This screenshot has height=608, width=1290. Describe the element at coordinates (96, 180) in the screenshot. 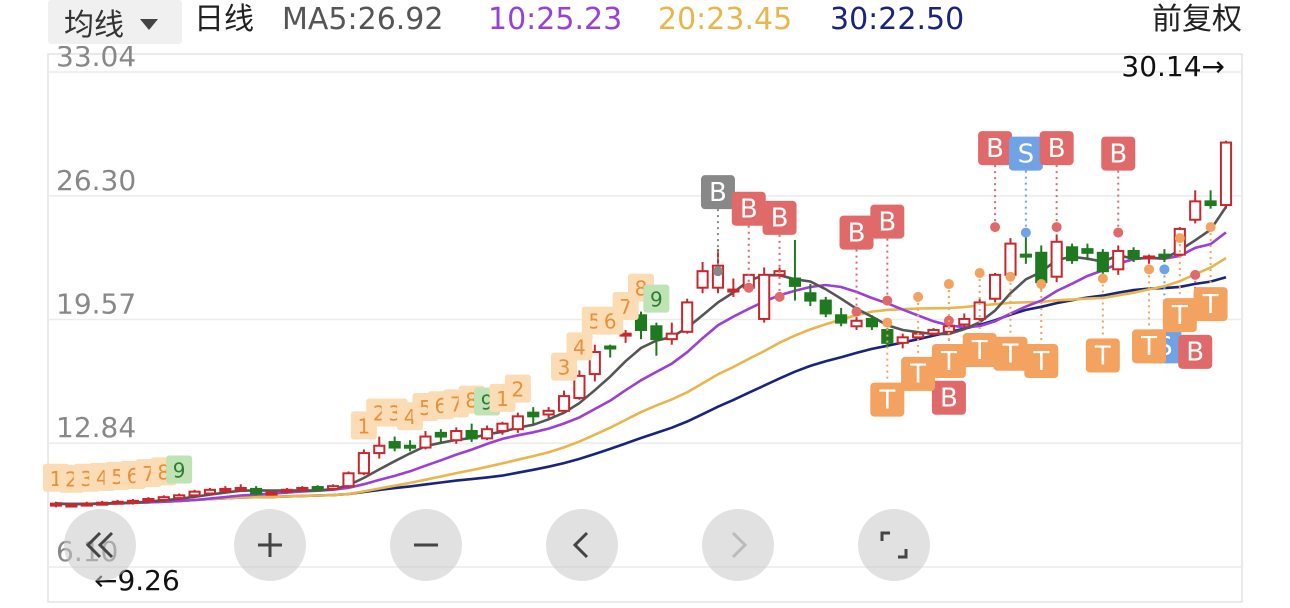

I see `y-tick-label: 26.30` at that location.